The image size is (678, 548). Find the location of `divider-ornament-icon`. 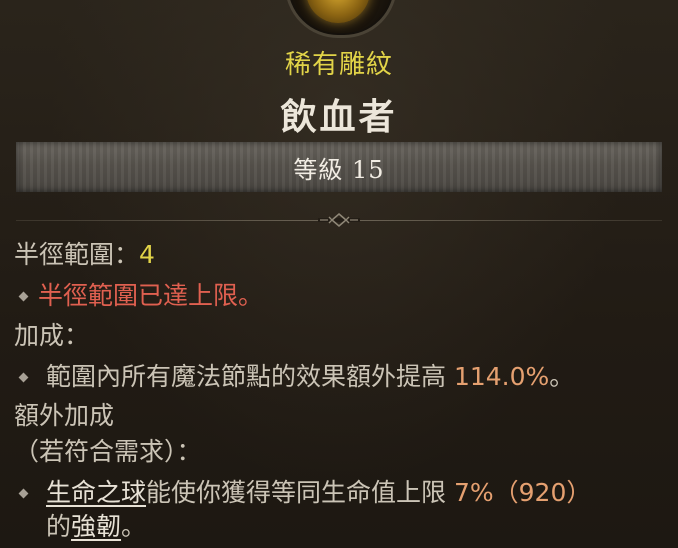

divider-ornament-icon is located at coordinates (339, 220).